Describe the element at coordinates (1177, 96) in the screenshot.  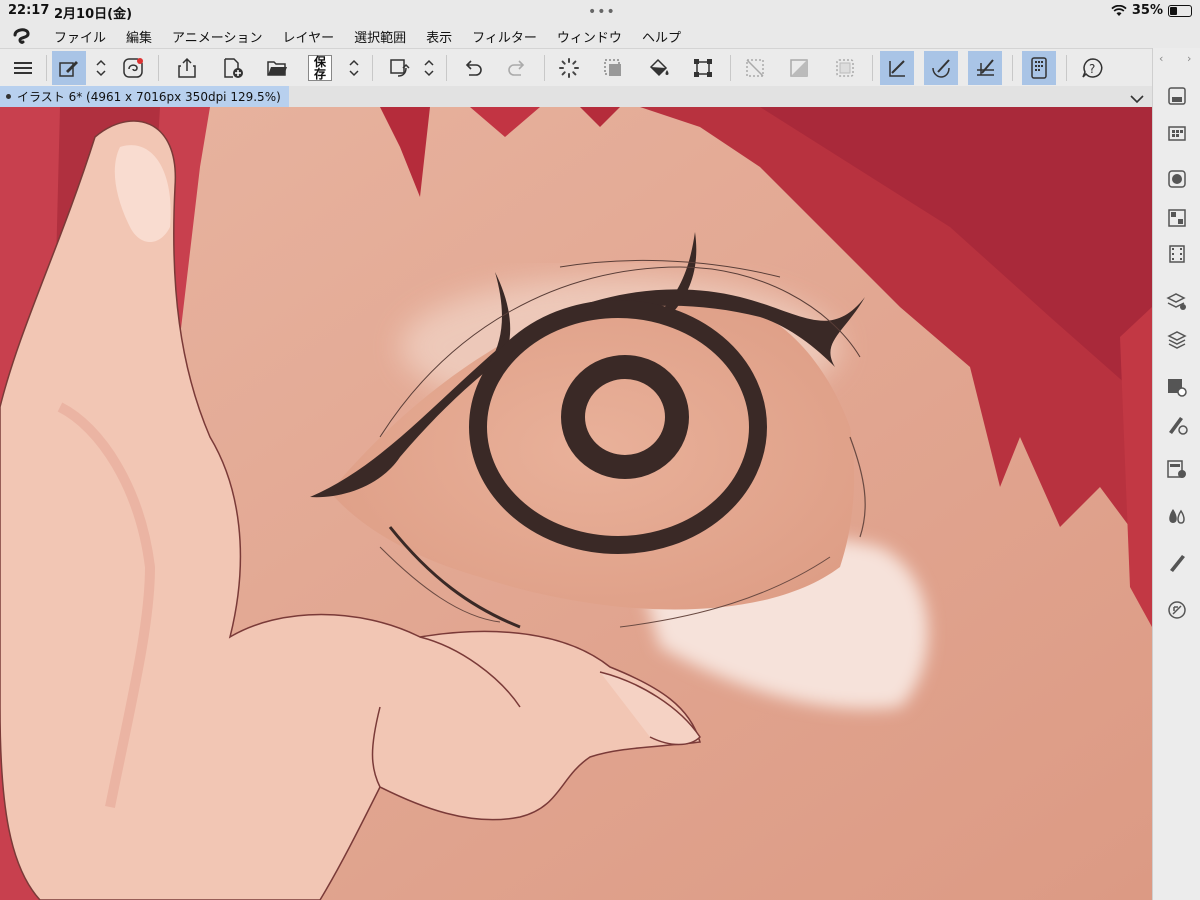
I see `save-panel-icon` at that location.